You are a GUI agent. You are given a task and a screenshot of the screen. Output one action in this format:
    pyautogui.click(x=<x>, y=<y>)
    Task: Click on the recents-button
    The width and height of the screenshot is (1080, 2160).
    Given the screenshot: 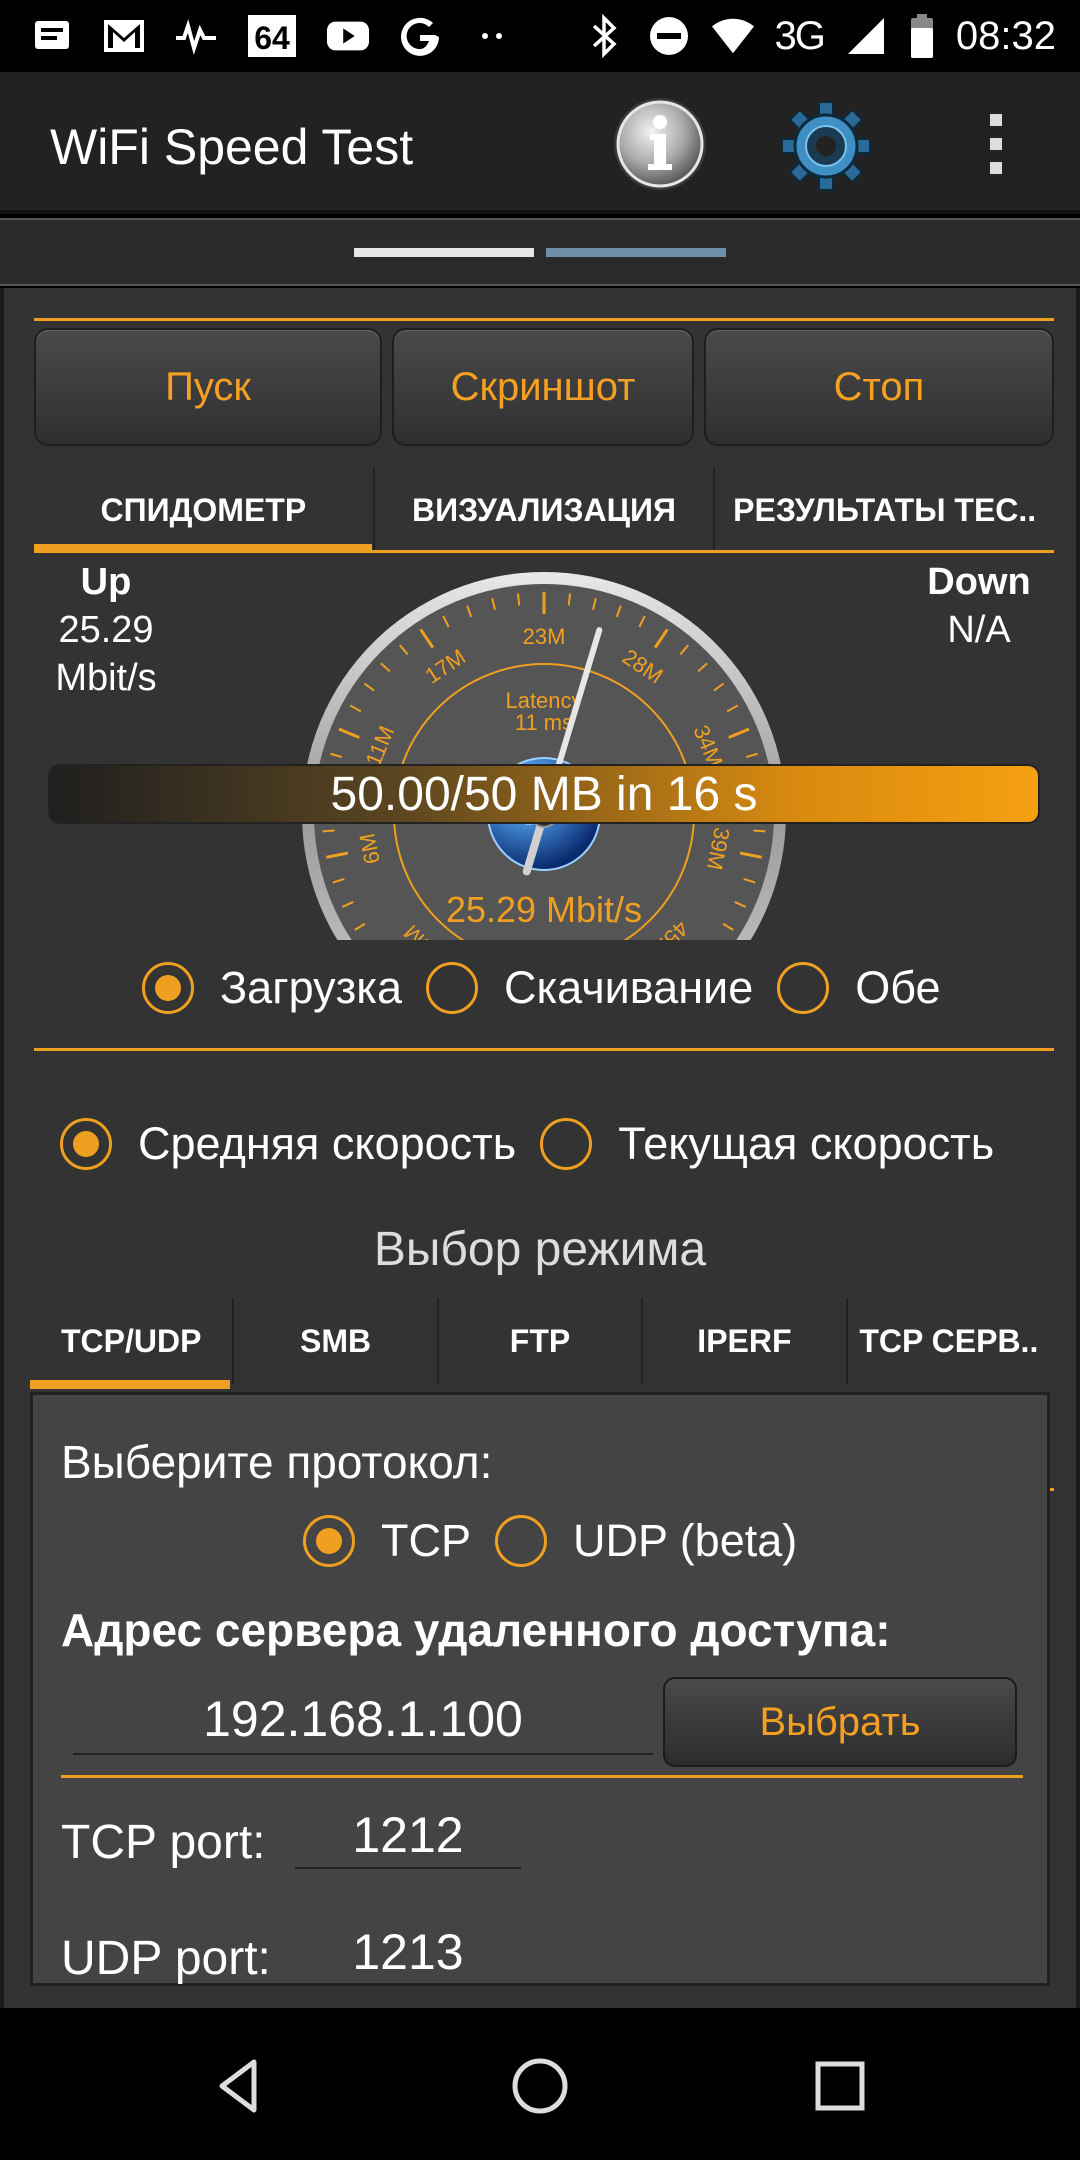 What is the action you would take?
    pyautogui.click(x=840, y=2086)
    